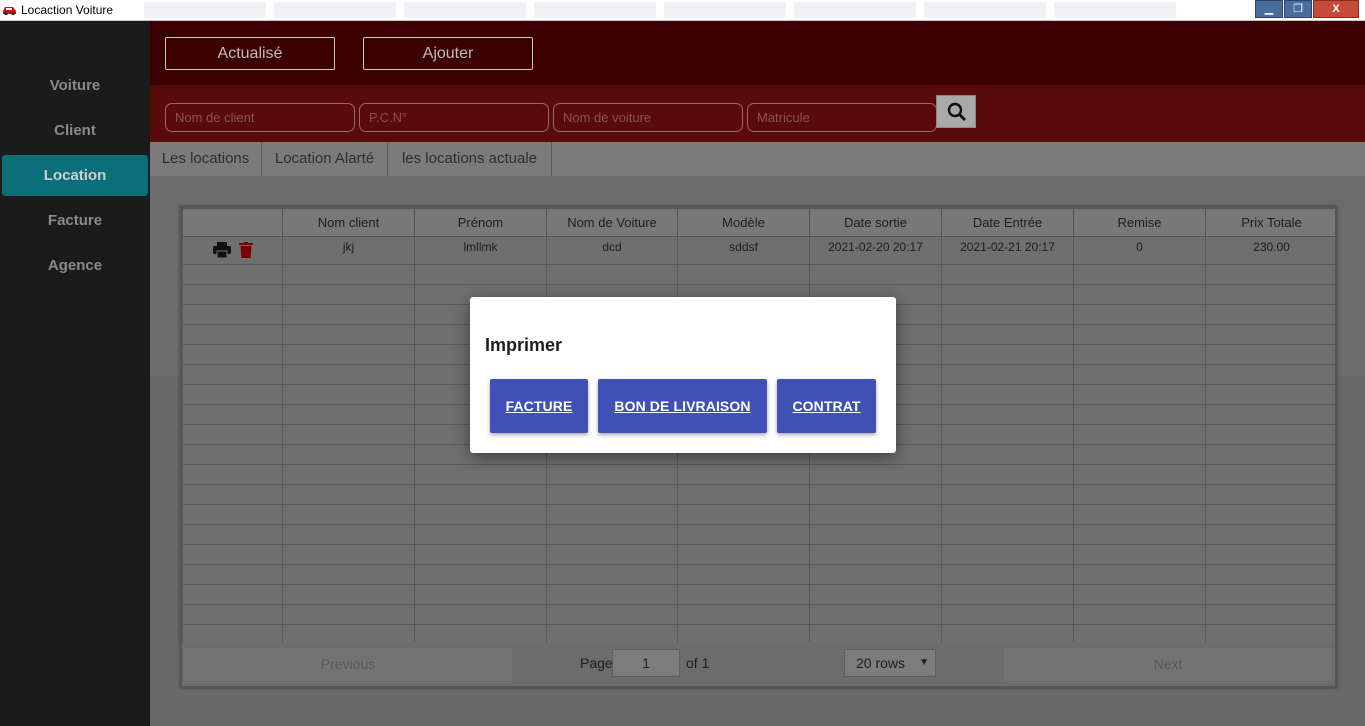  What do you see at coordinates (539, 406) in the screenshot?
I see `facture-button: FACTURE` at bounding box center [539, 406].